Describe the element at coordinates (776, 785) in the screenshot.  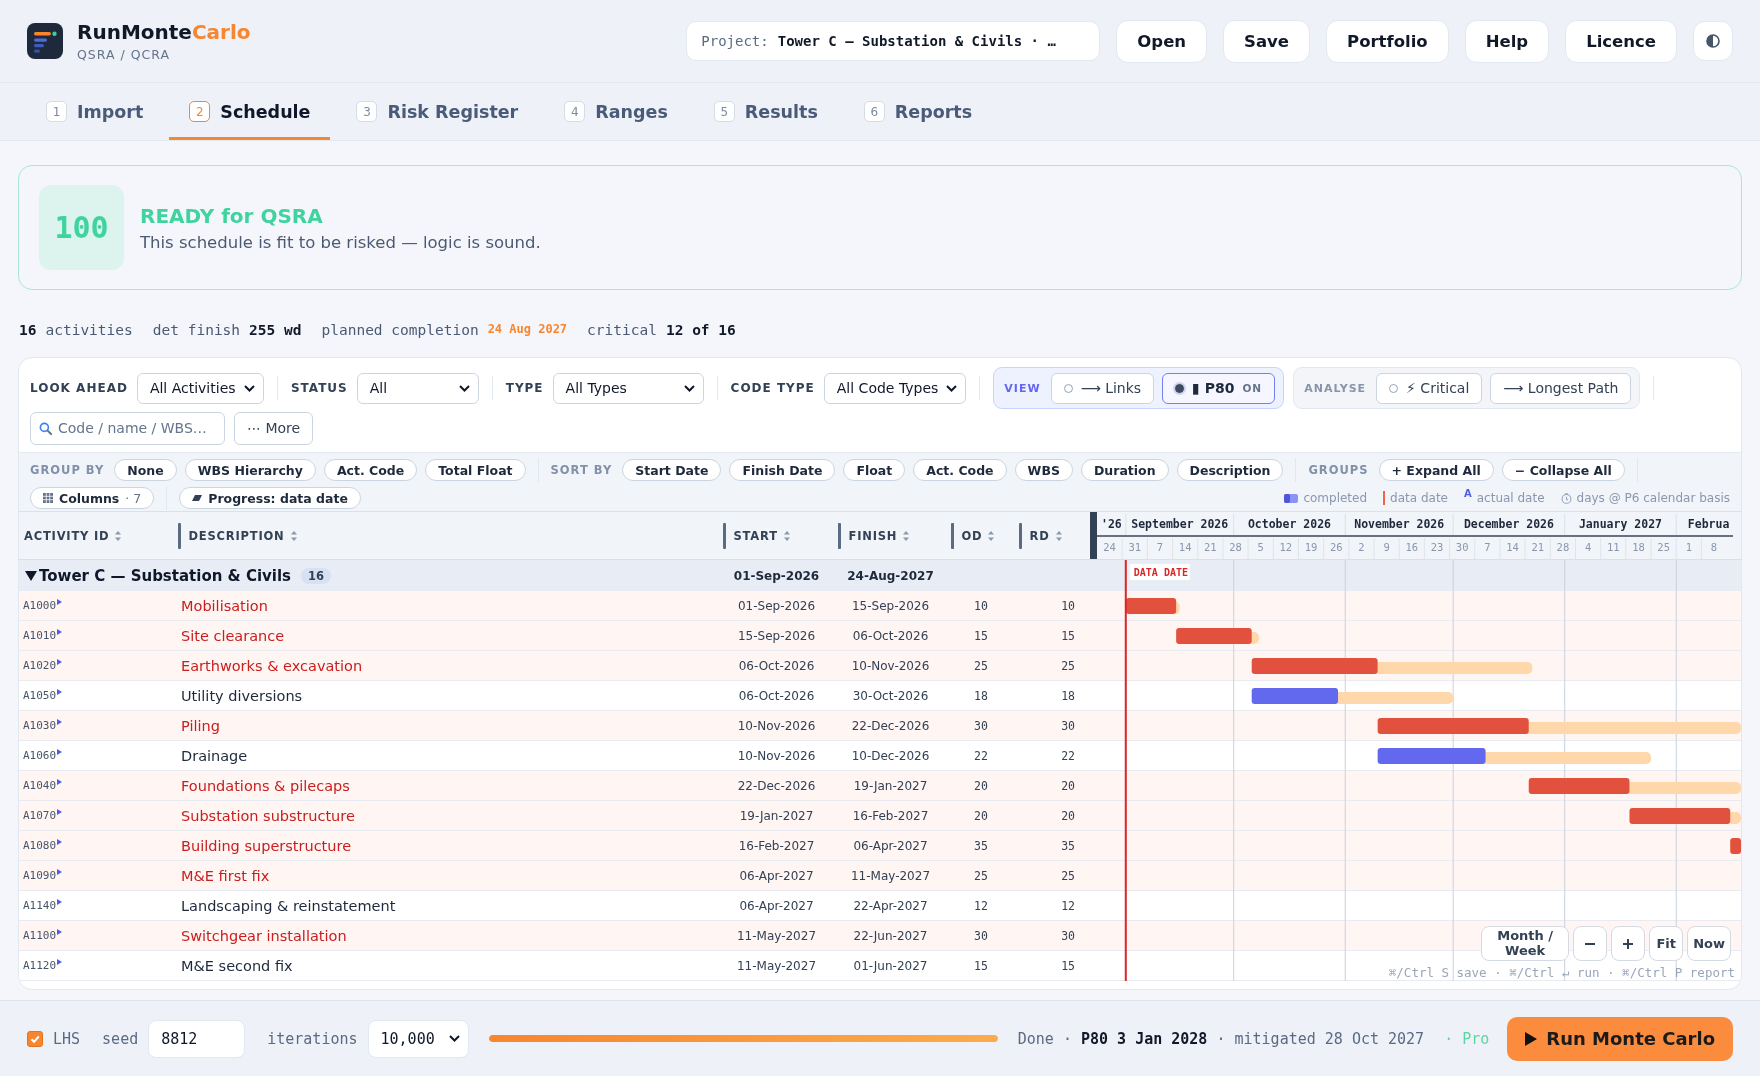
I see `start-date: 22-Dec-2026` at that location.